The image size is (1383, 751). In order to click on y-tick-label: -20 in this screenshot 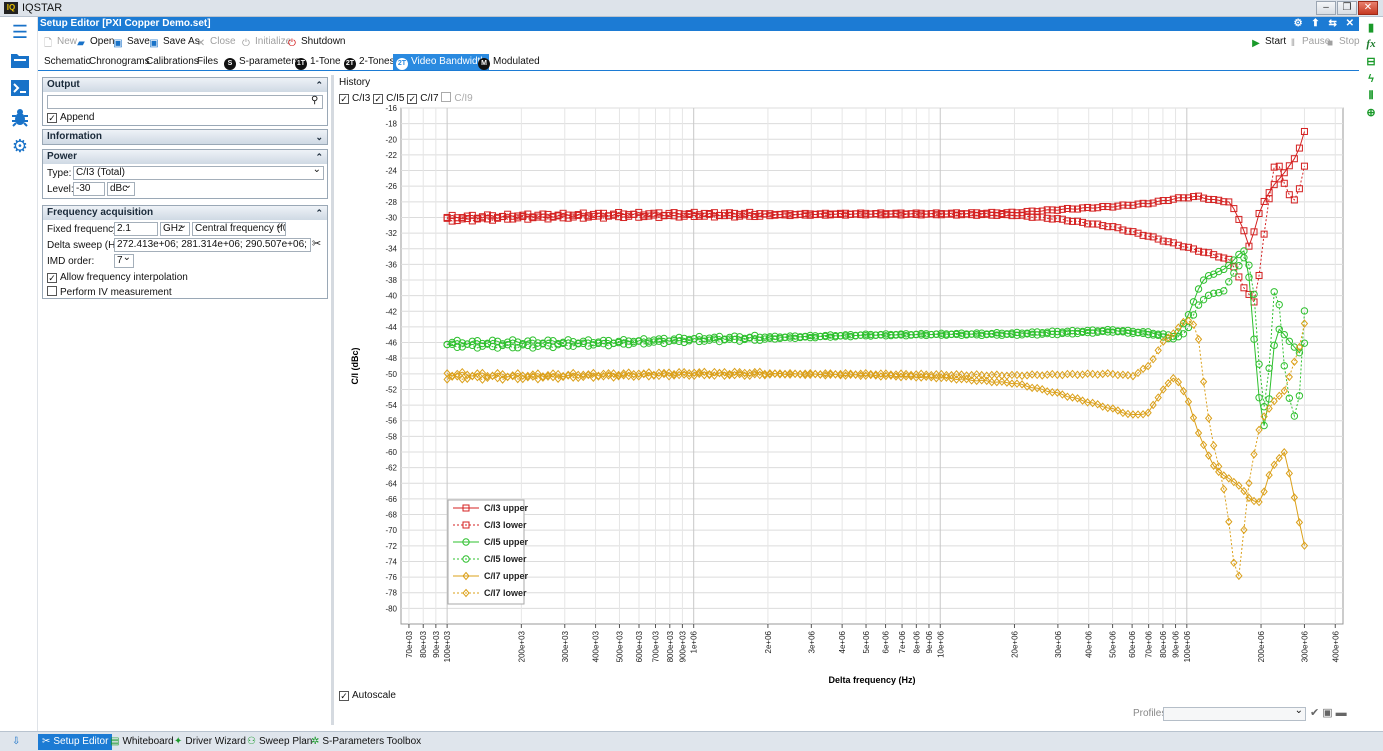, I will do `click(391, 139)`.